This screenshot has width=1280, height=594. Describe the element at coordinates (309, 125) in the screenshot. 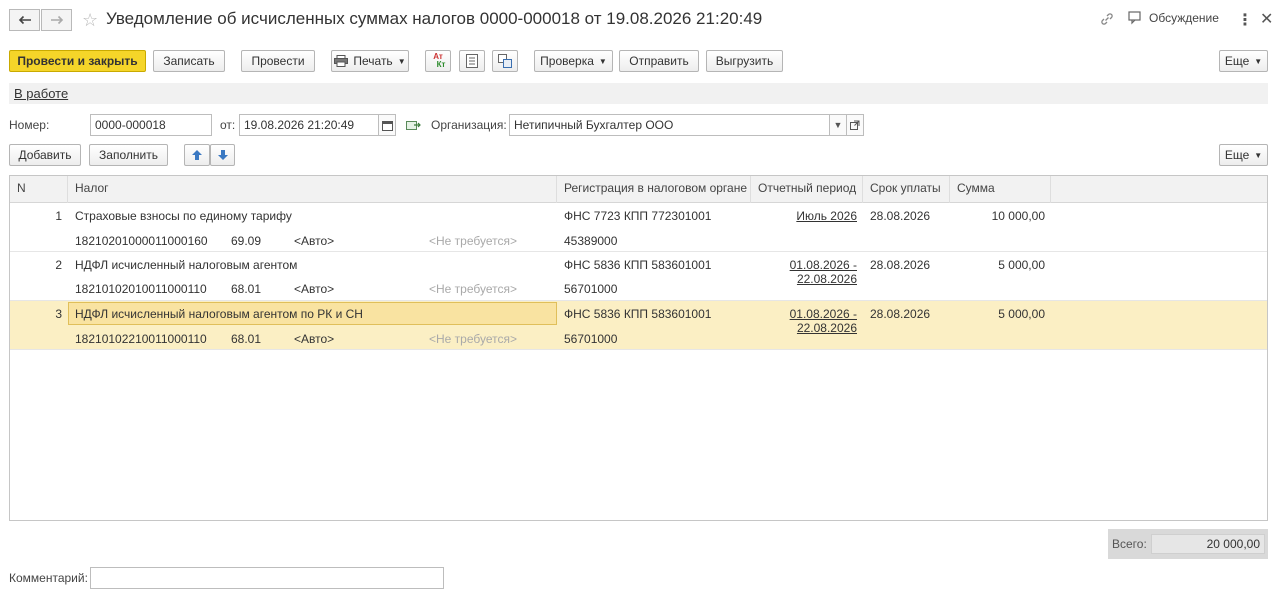

I see `date-field: 19.08.2026 21:20:49` at that location.